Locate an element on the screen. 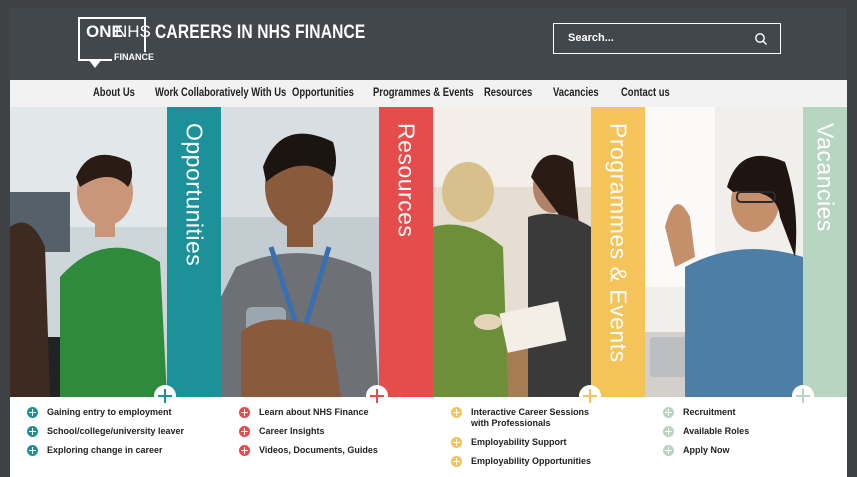  opportunities-photo is located at coordinates (88, 252).